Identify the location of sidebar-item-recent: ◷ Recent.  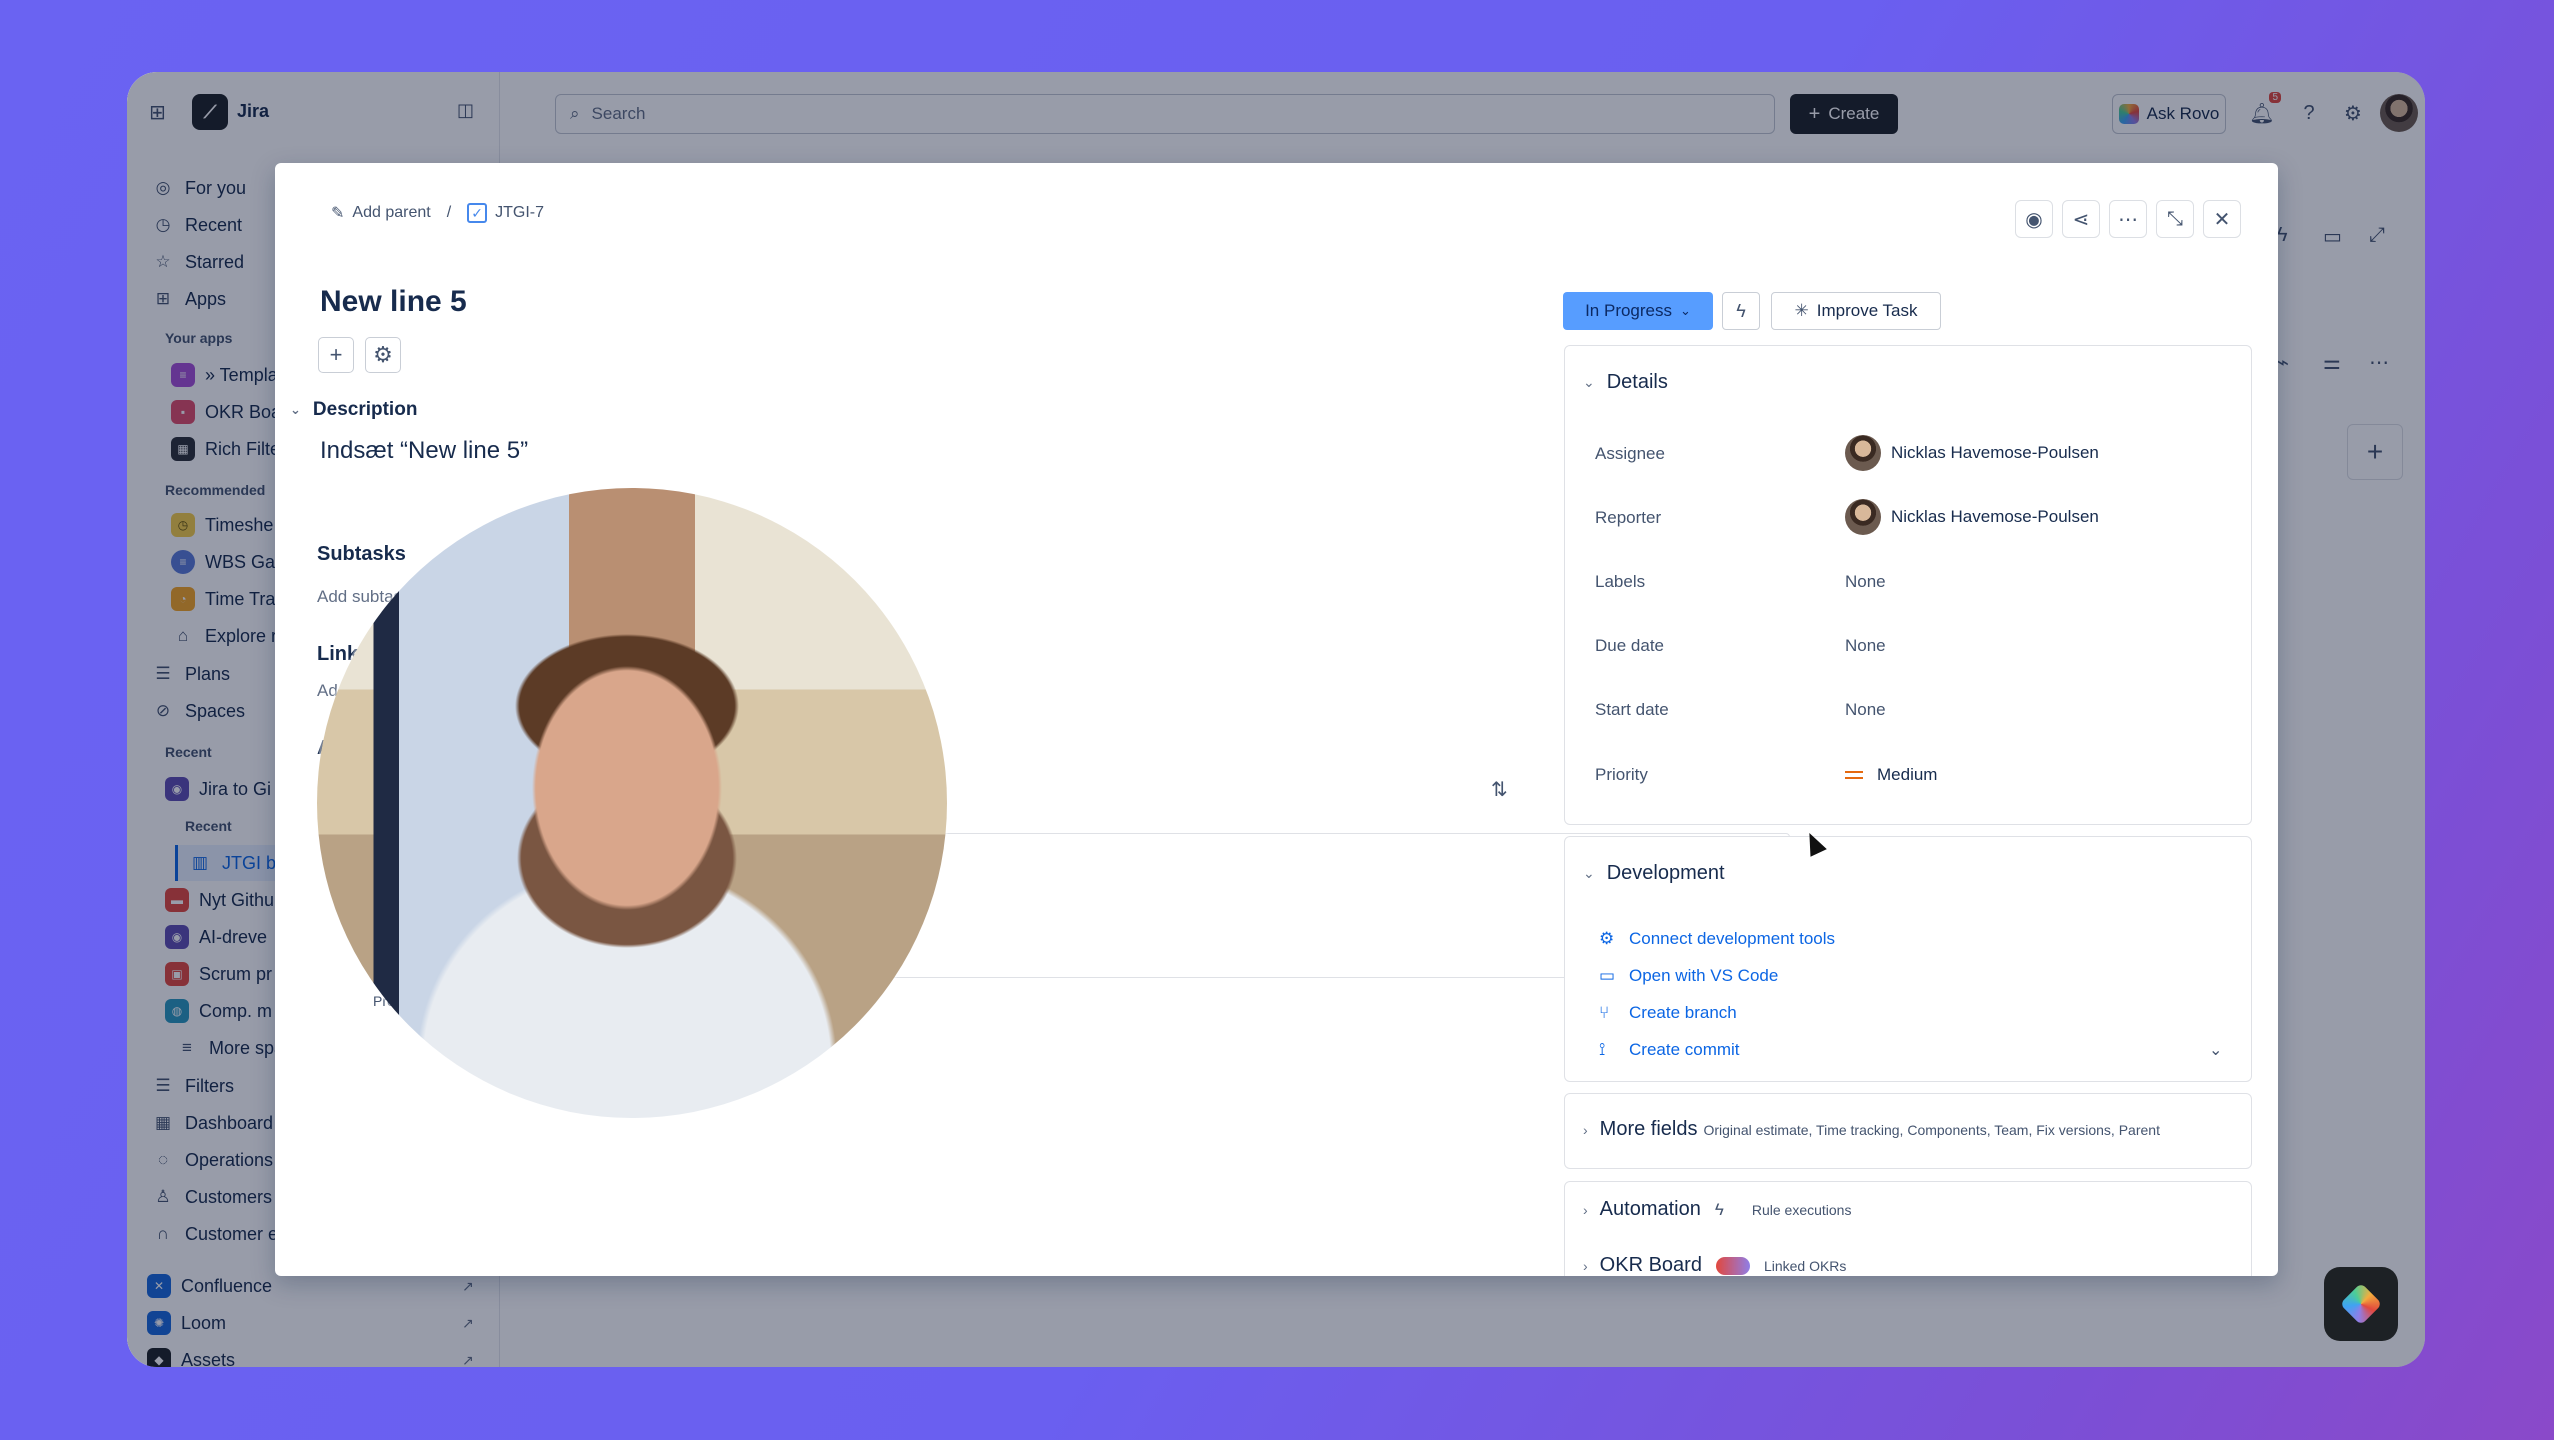
(196, 225).